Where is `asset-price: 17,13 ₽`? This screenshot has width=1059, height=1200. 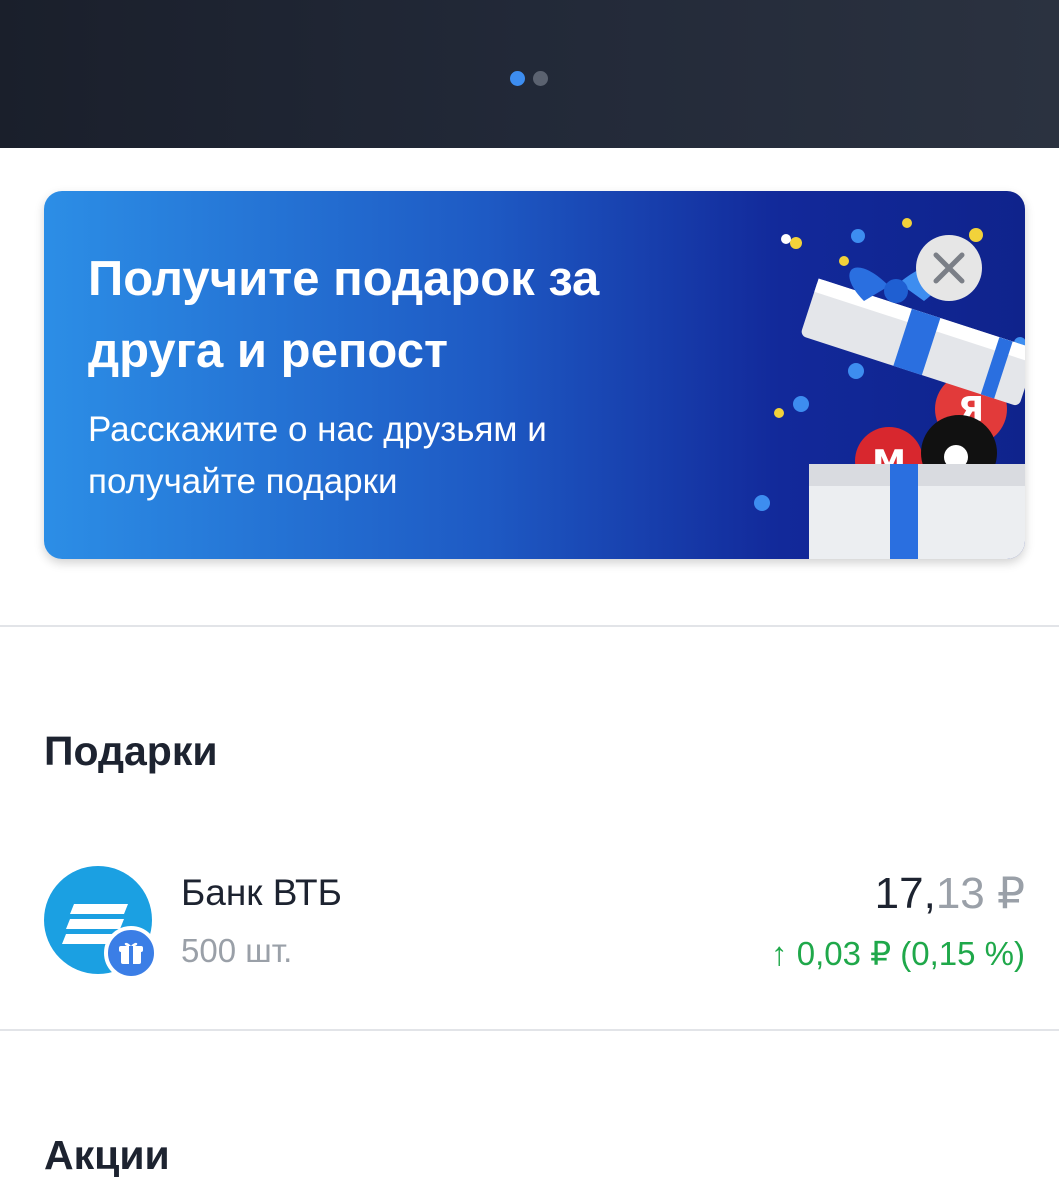
asset-price: 17,13 ₽ is located at coordinates (950, 893).